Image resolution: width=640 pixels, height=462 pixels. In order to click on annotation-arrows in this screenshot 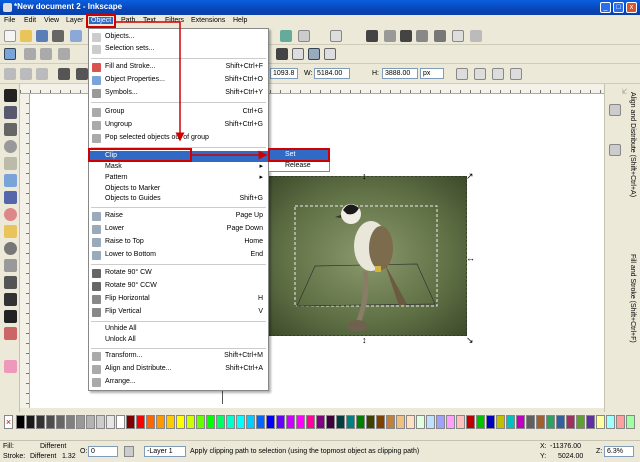, I will do `click(192, 90)`.